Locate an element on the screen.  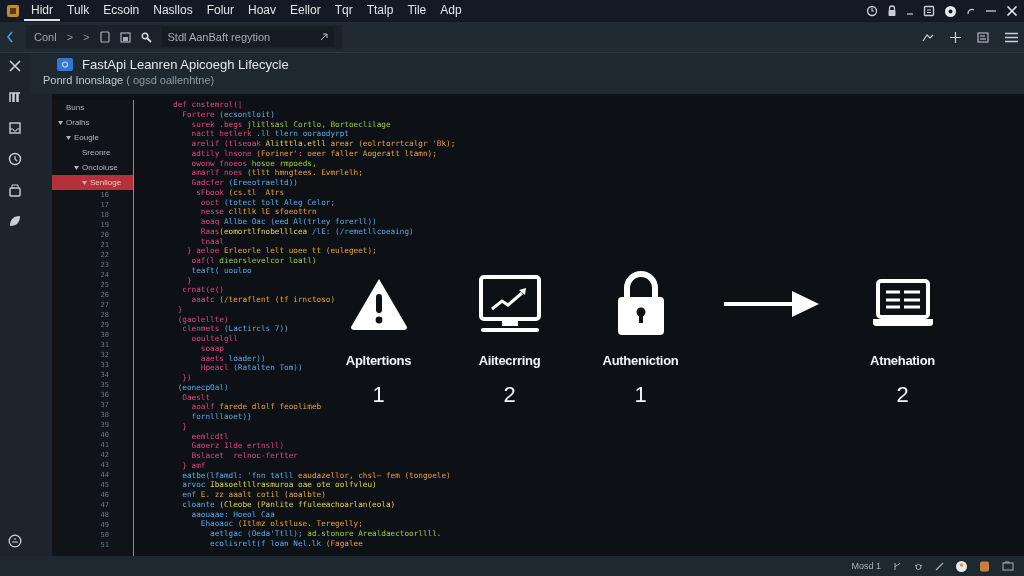
tree-item: Eougle is located at coordinates (92, 137).